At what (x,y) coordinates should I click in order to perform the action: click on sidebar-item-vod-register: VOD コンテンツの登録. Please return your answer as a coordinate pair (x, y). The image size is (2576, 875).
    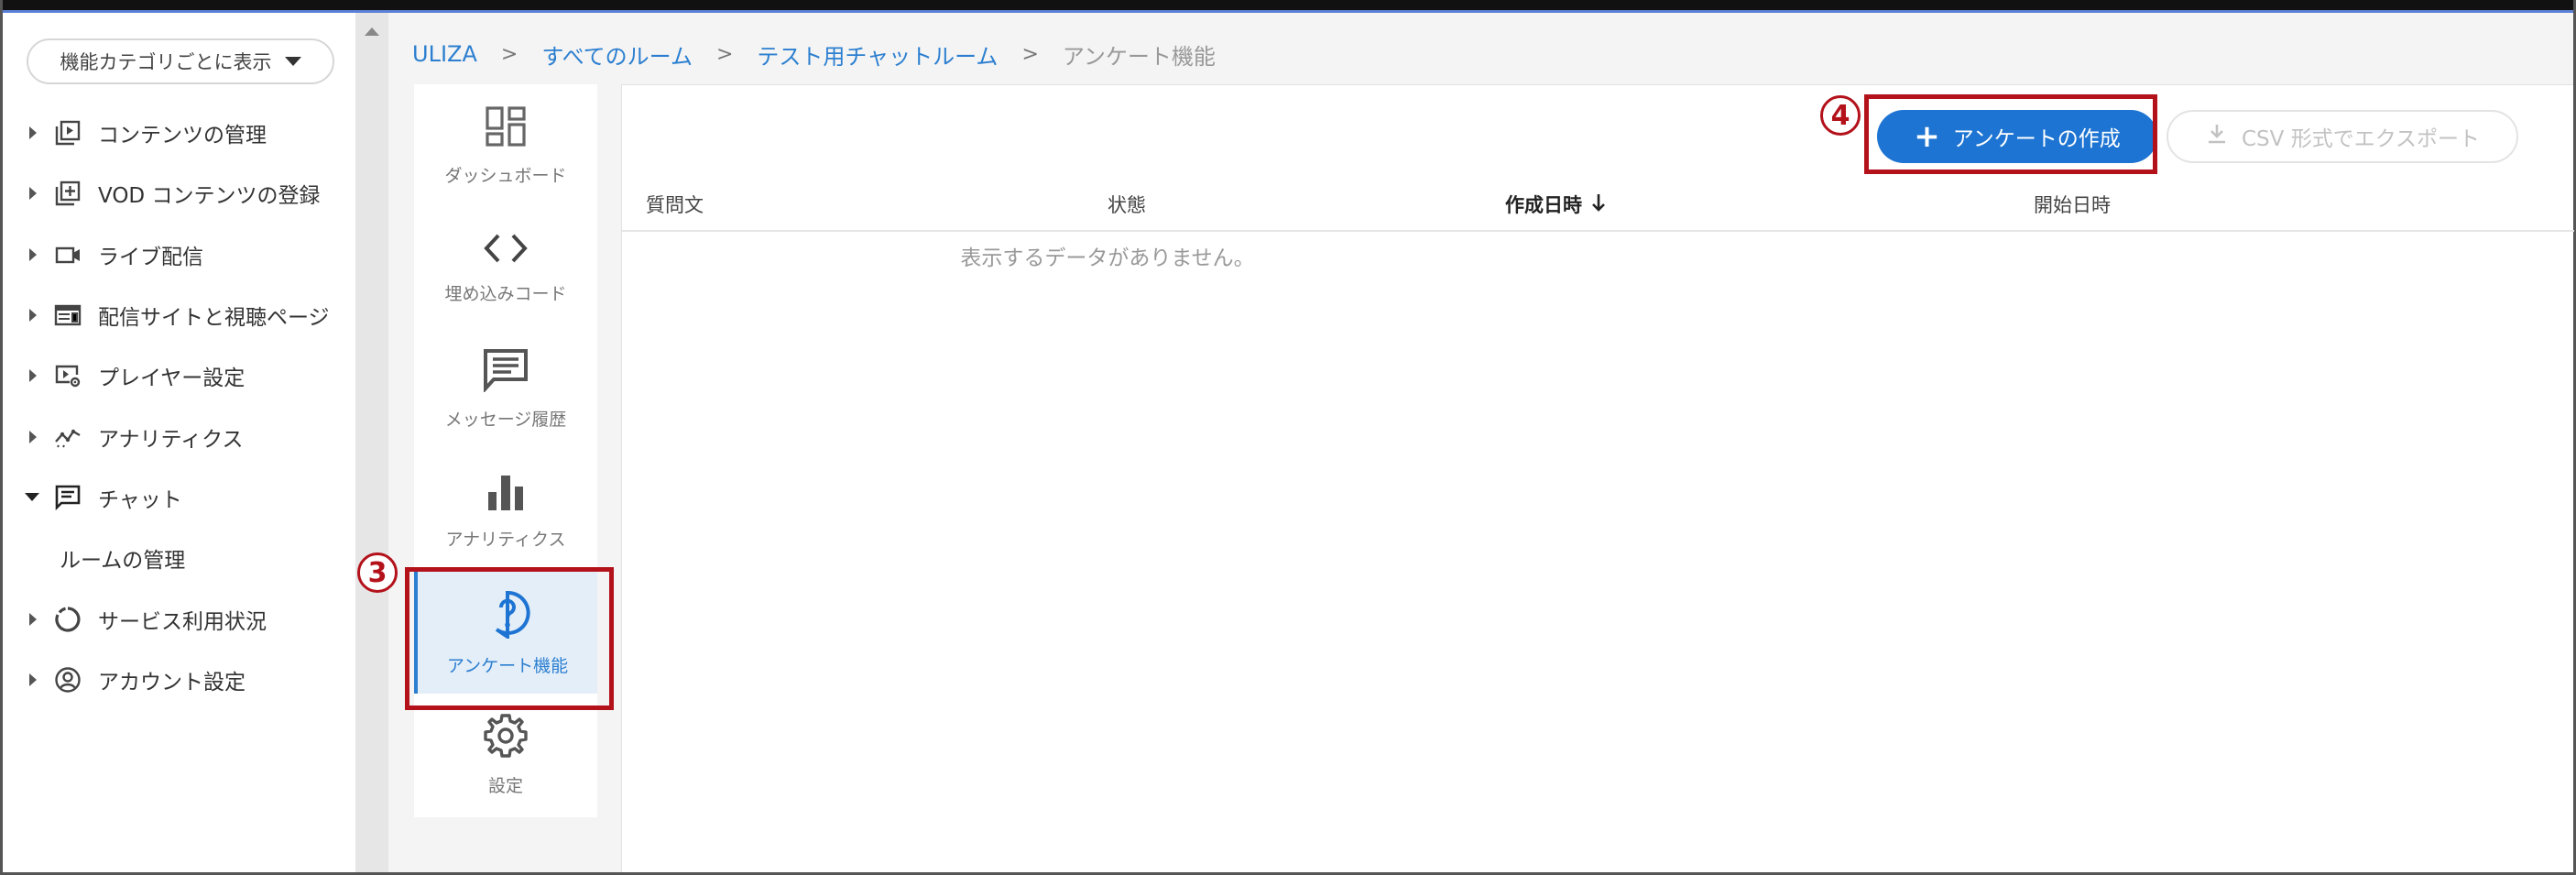
    Looking at the image, I should click on (179, 193).